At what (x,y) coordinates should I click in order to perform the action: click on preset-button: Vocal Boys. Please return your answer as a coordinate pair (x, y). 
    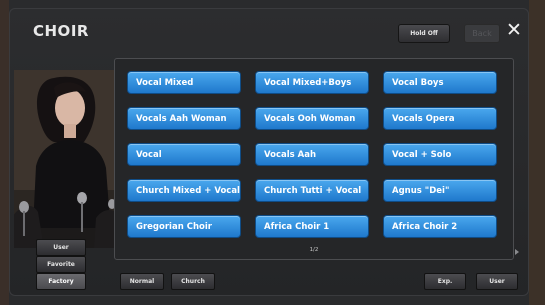
    Looking at the image, I should click on (440, 82).